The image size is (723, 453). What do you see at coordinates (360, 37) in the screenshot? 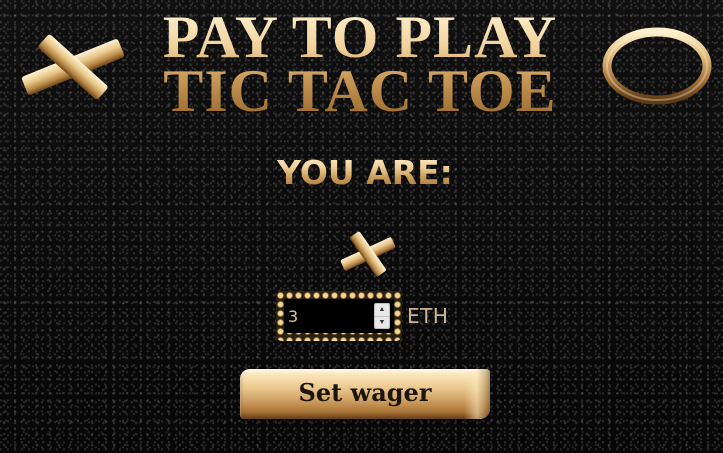
I see `title-line-1: PAY TO PLAY` at bounding box center [360, 37].